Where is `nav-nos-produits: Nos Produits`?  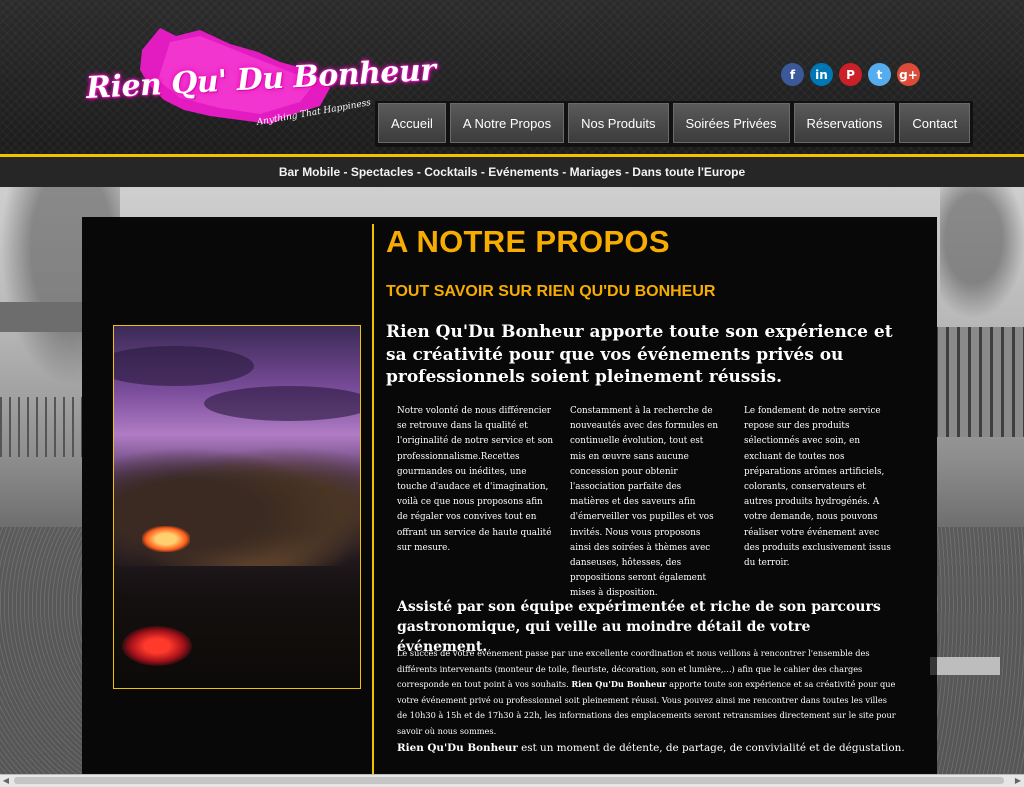
nav-nos-produits: Nos Produits is located at coordinates (618, 123).